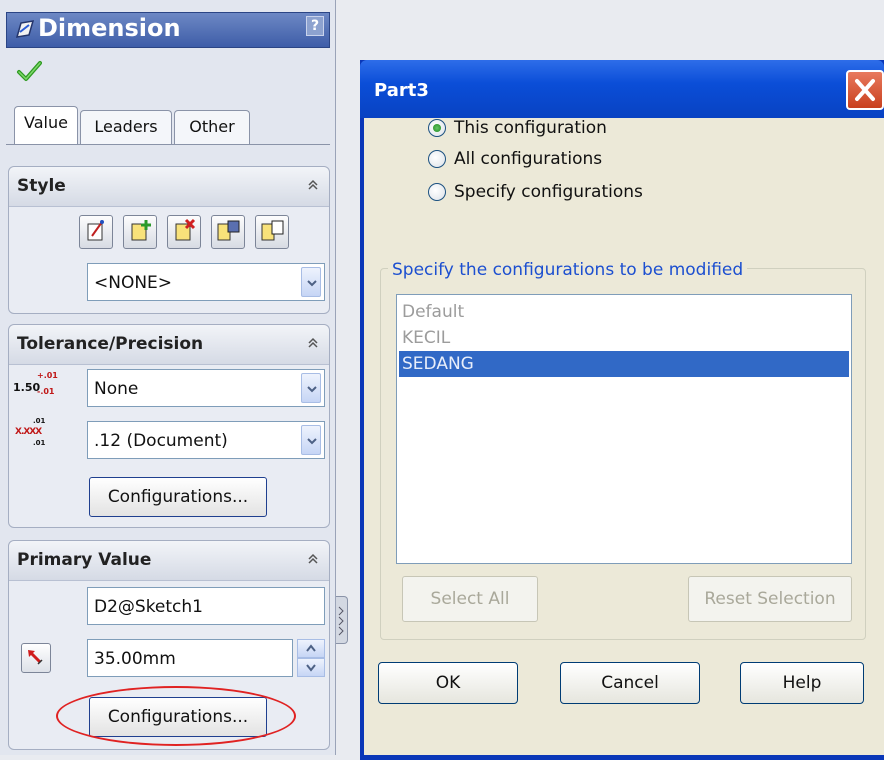  I want to click on save-style-button, so click(228, 232).